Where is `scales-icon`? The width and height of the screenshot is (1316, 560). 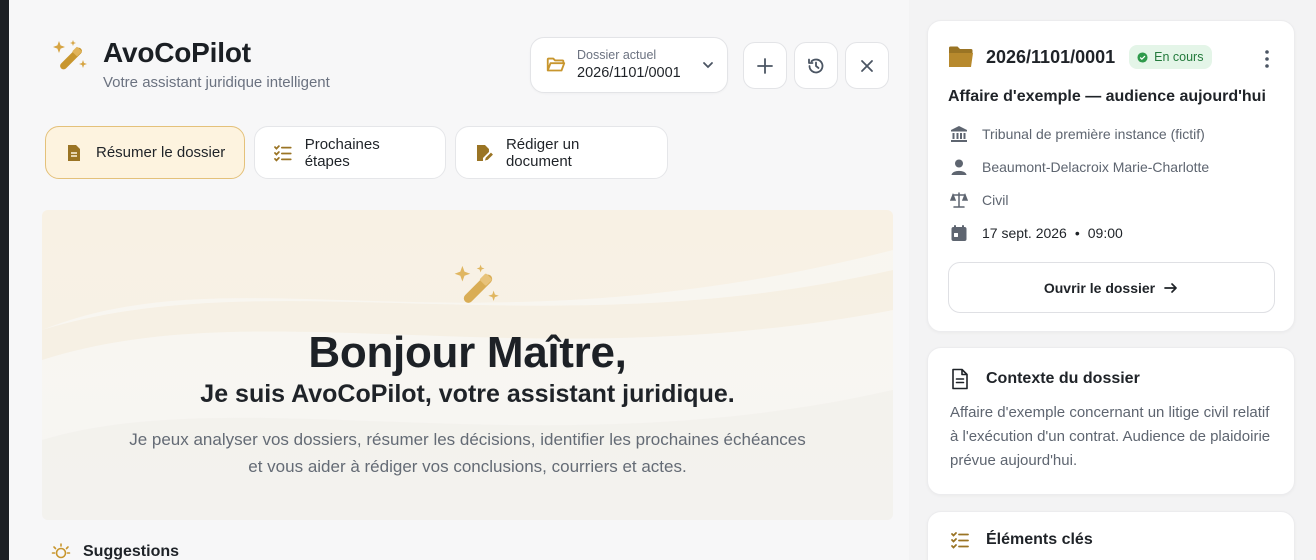
scales-icon is located at coordinates (959, 200).